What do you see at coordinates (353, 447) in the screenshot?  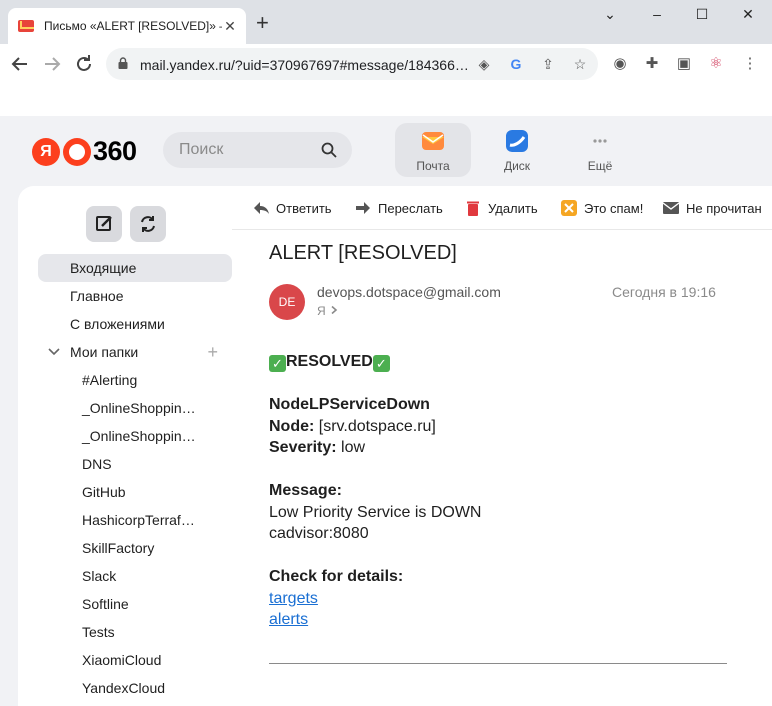 I see `severity-value: low` at bounding box center [353, 447].